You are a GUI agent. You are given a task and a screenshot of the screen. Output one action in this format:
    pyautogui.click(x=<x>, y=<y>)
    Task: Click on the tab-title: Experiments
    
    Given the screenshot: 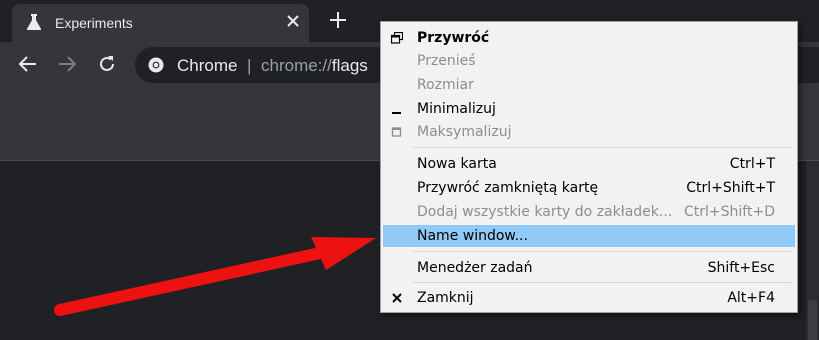 What is the action you would take?
    pyautogui.click(x=94, y=23)
    